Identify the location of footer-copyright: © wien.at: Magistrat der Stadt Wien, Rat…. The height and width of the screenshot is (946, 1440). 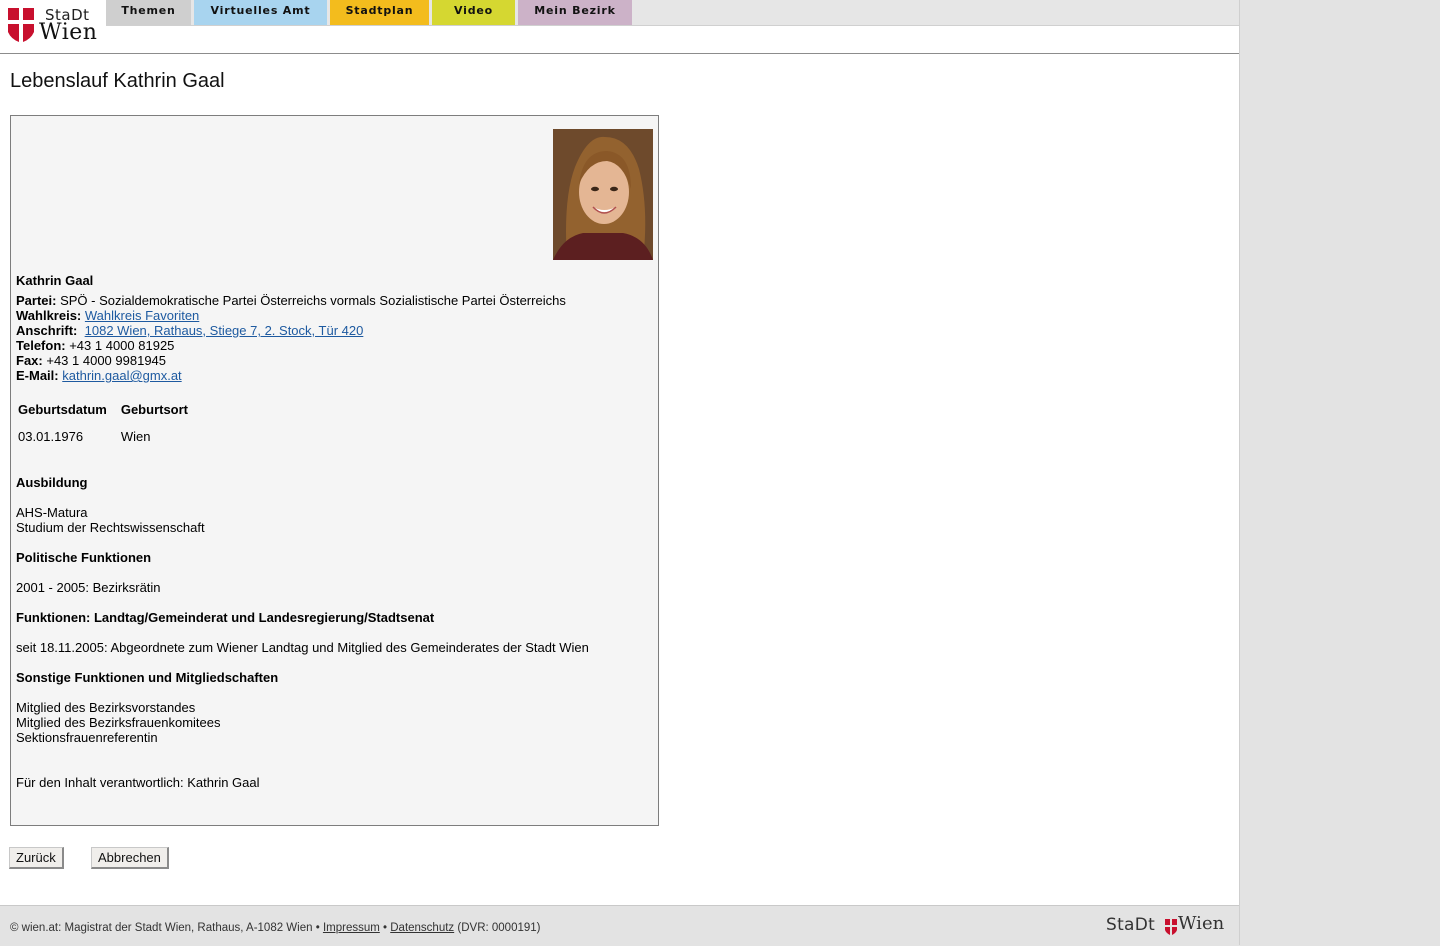
(165, 928).